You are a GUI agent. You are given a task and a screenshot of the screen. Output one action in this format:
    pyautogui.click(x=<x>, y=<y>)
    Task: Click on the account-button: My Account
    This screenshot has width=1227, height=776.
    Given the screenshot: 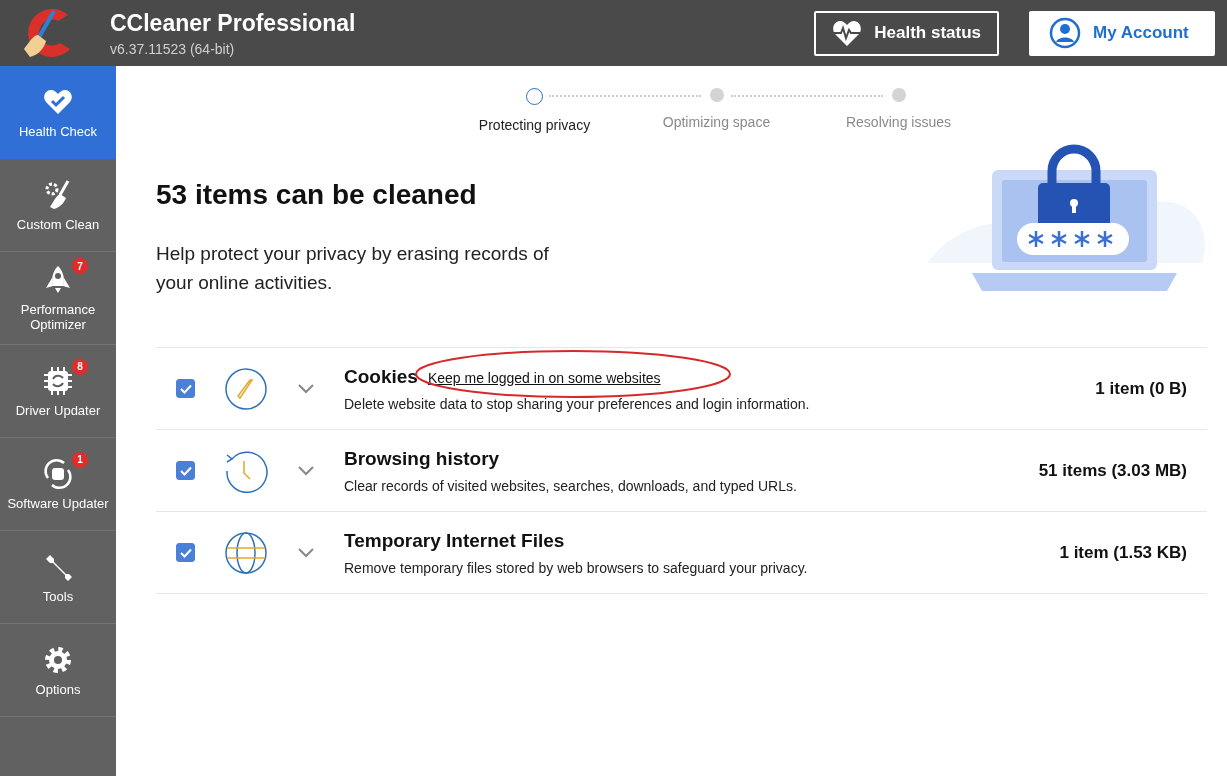 What is the action you would take?
    pyautogui.click(x=1122, y=33)
    